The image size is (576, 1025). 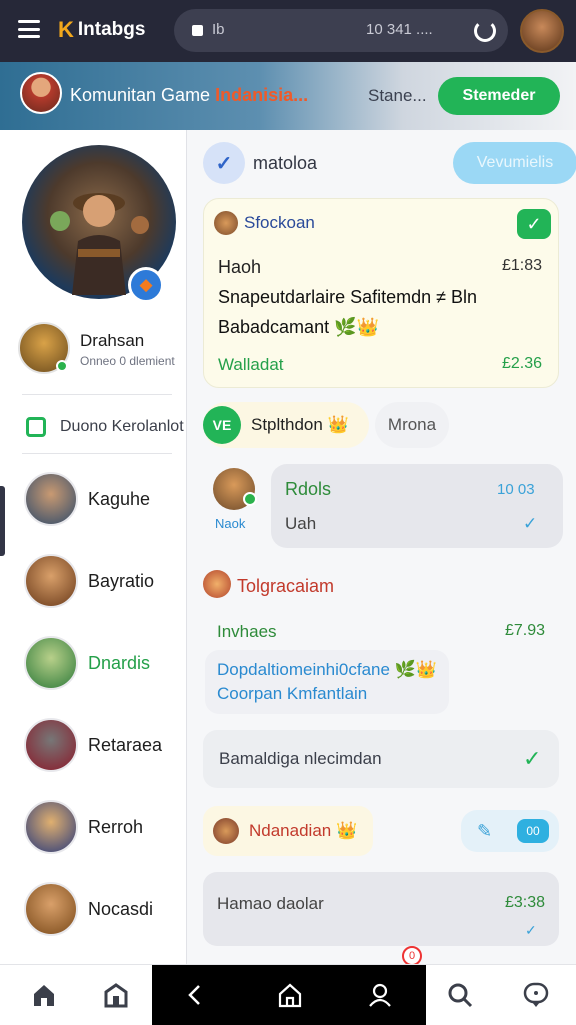 I want to click on channel-icon: ✓, so click(x=224, y=163).